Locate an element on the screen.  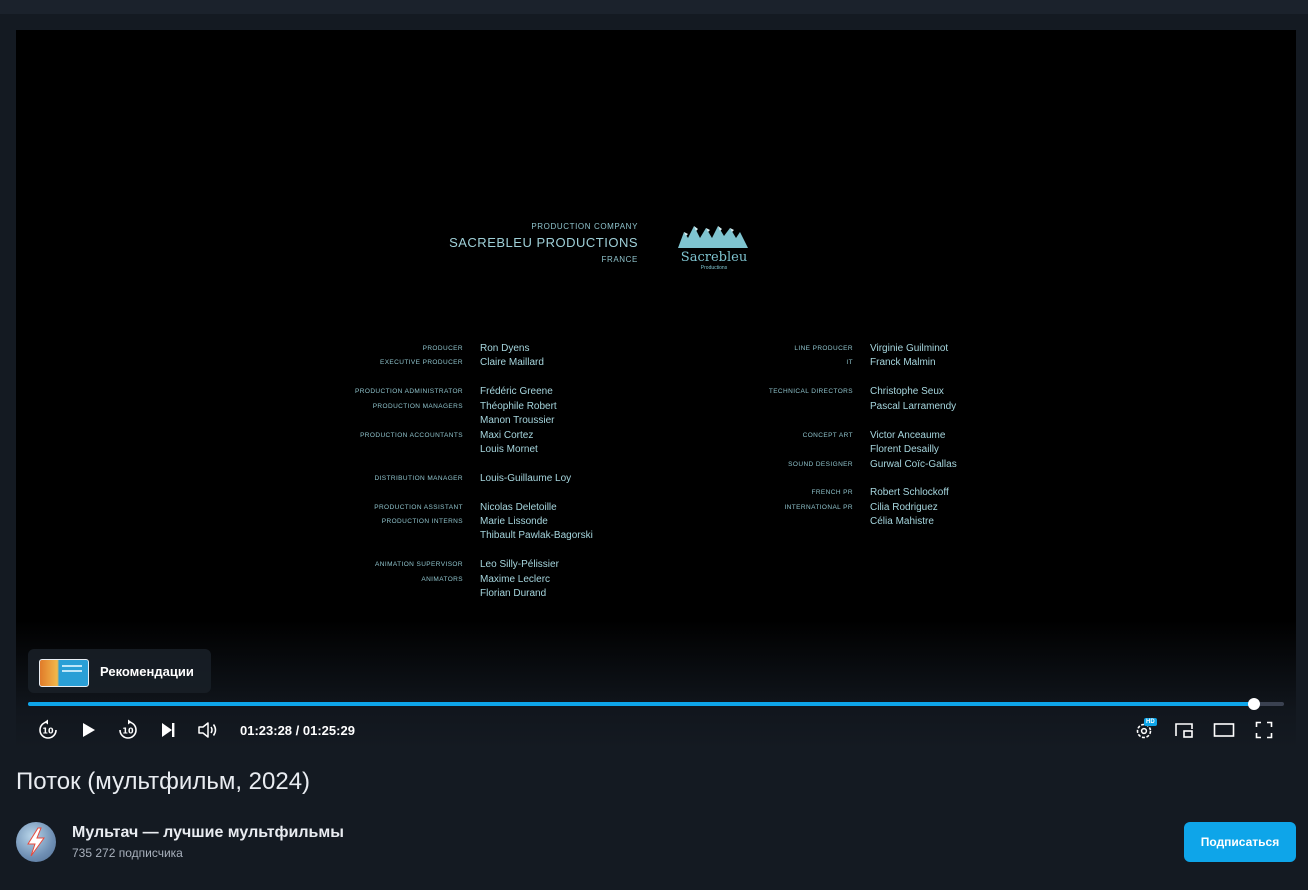
fullscreen-button is located at coordinates (1264, 730).